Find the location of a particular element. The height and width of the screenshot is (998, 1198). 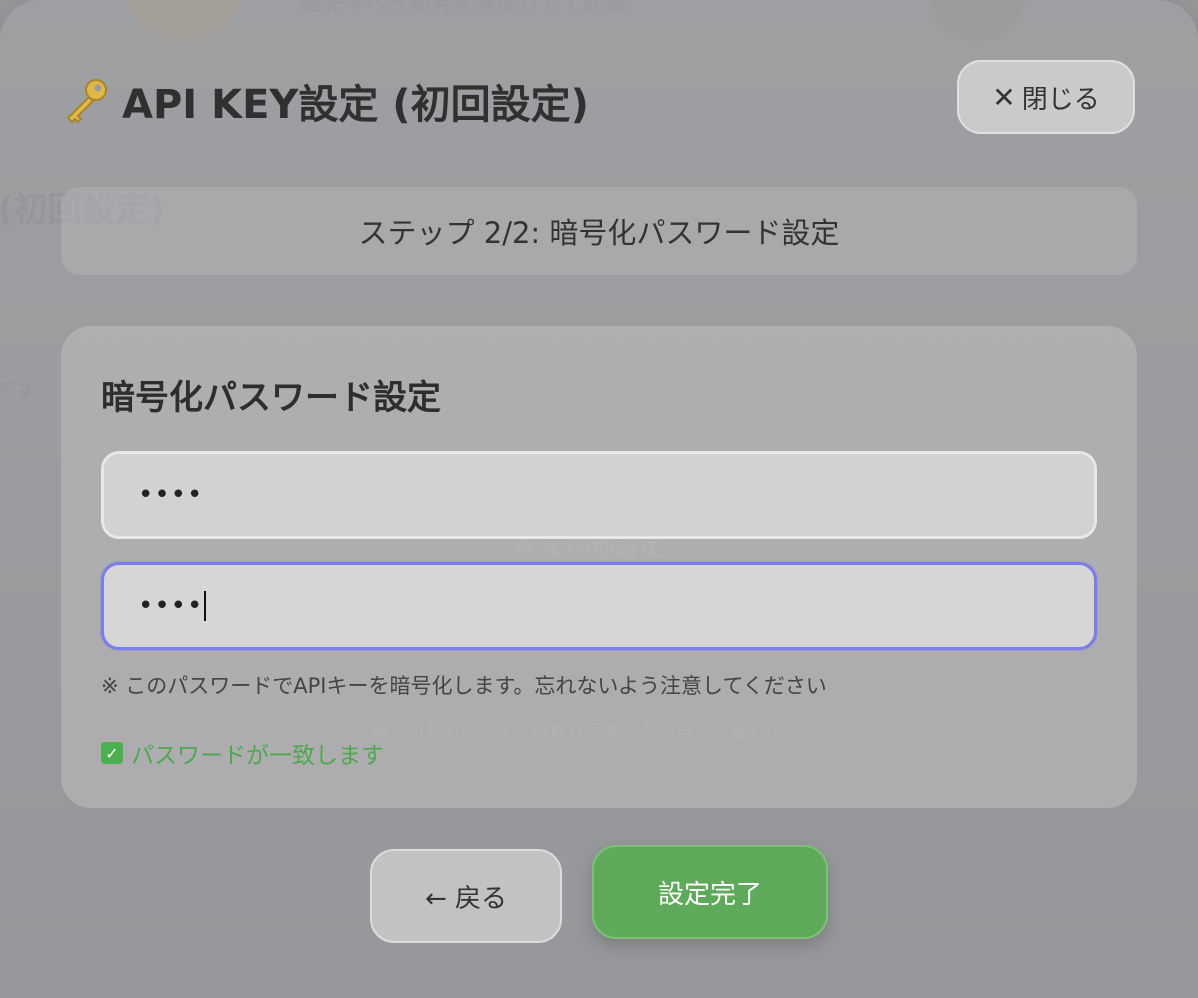

password-input: •••• is located at coordinates (599, 495).